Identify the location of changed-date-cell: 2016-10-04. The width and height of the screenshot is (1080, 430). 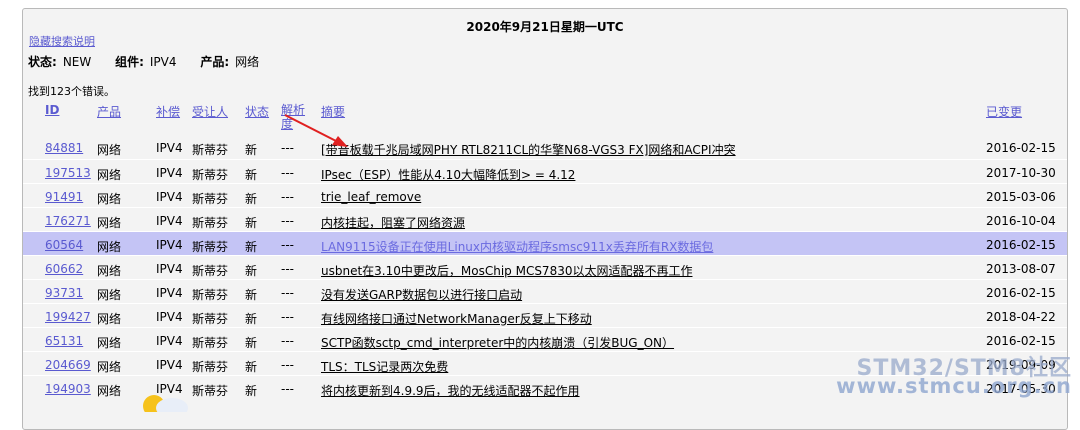
(1021, 221).